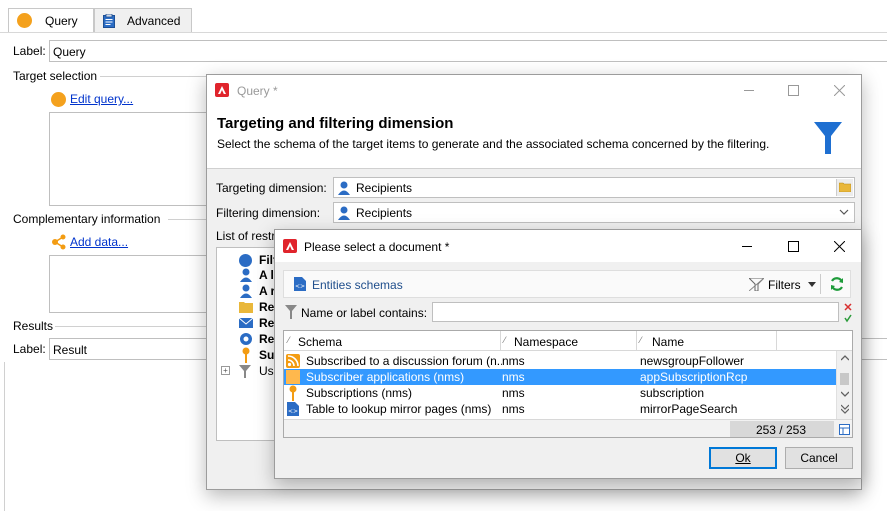 The width and height of the screenshot is (887, 511). Describe the element at coordinates (245, 260) in the screenshot. I see `filter-people-icon` at that location.